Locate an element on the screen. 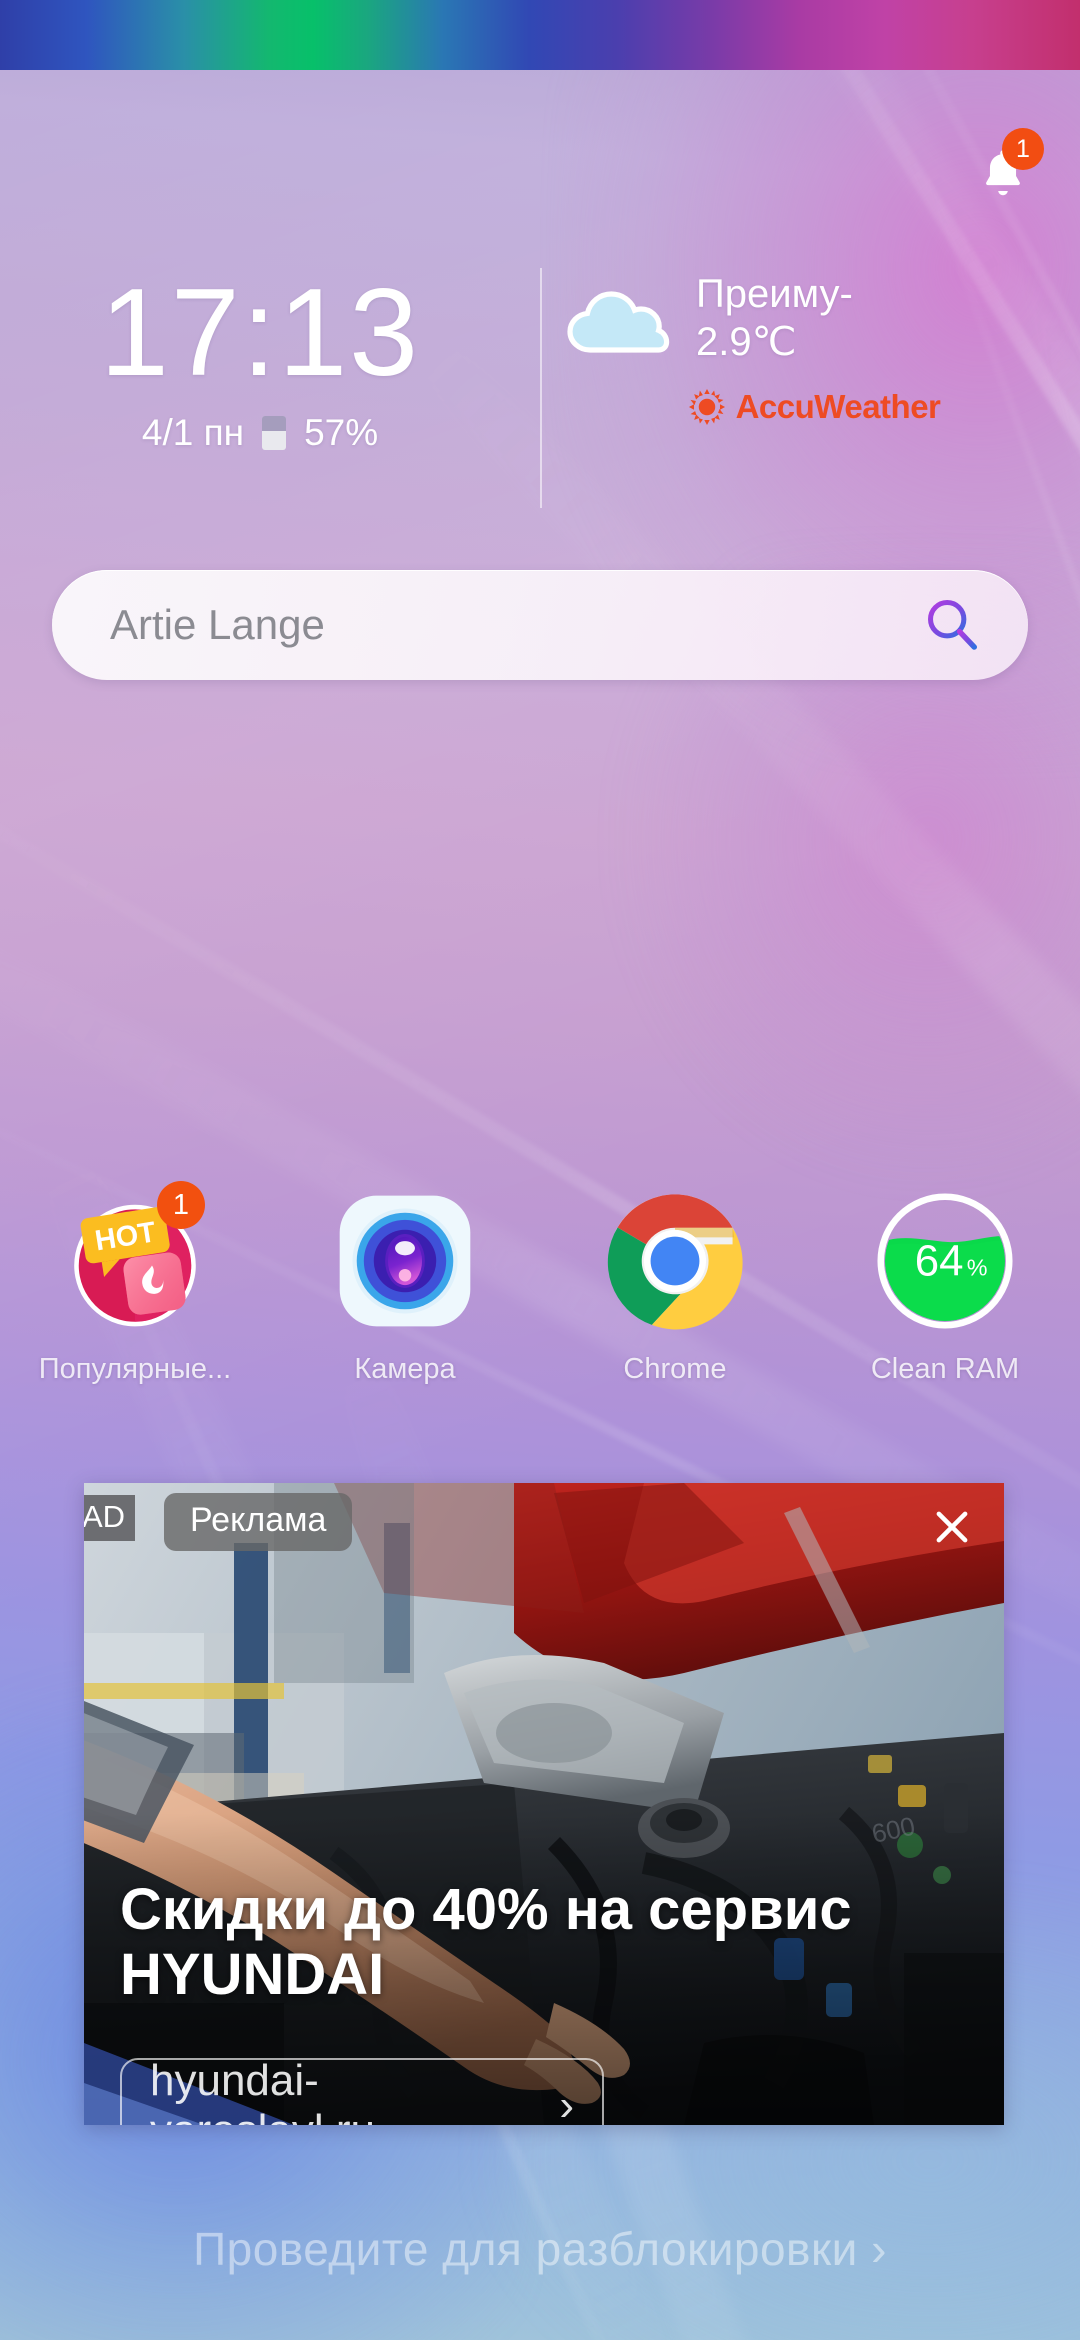 This screenshot has width=1080, height=2340. app-label: Chrome is located at coordinates (675, 1369).